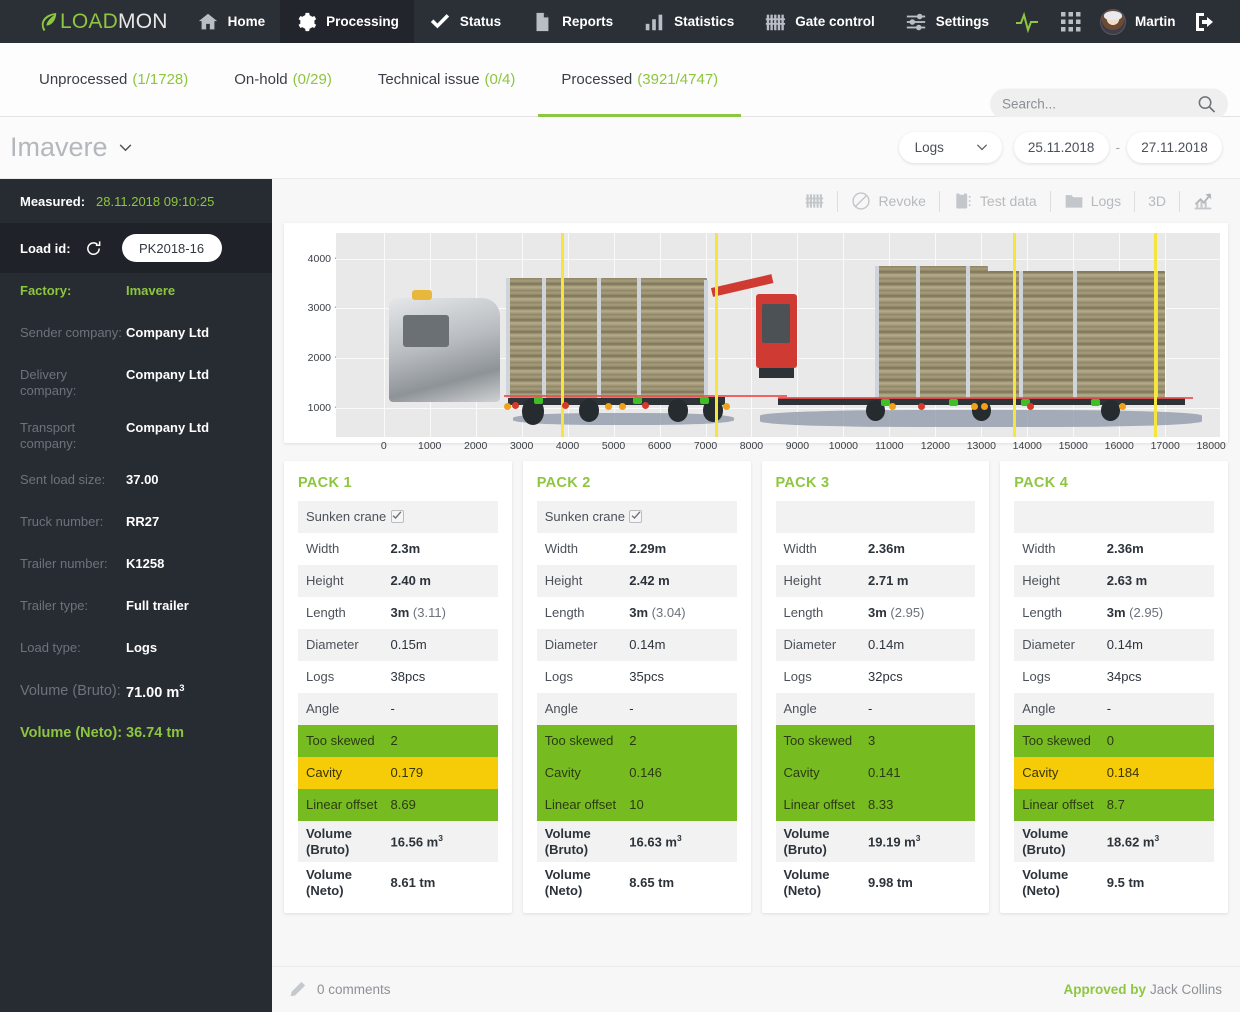  Describe the element at coordinates (886, 549) in the screenshot. I see `pack-row-value-main: 2.36m` at that location.